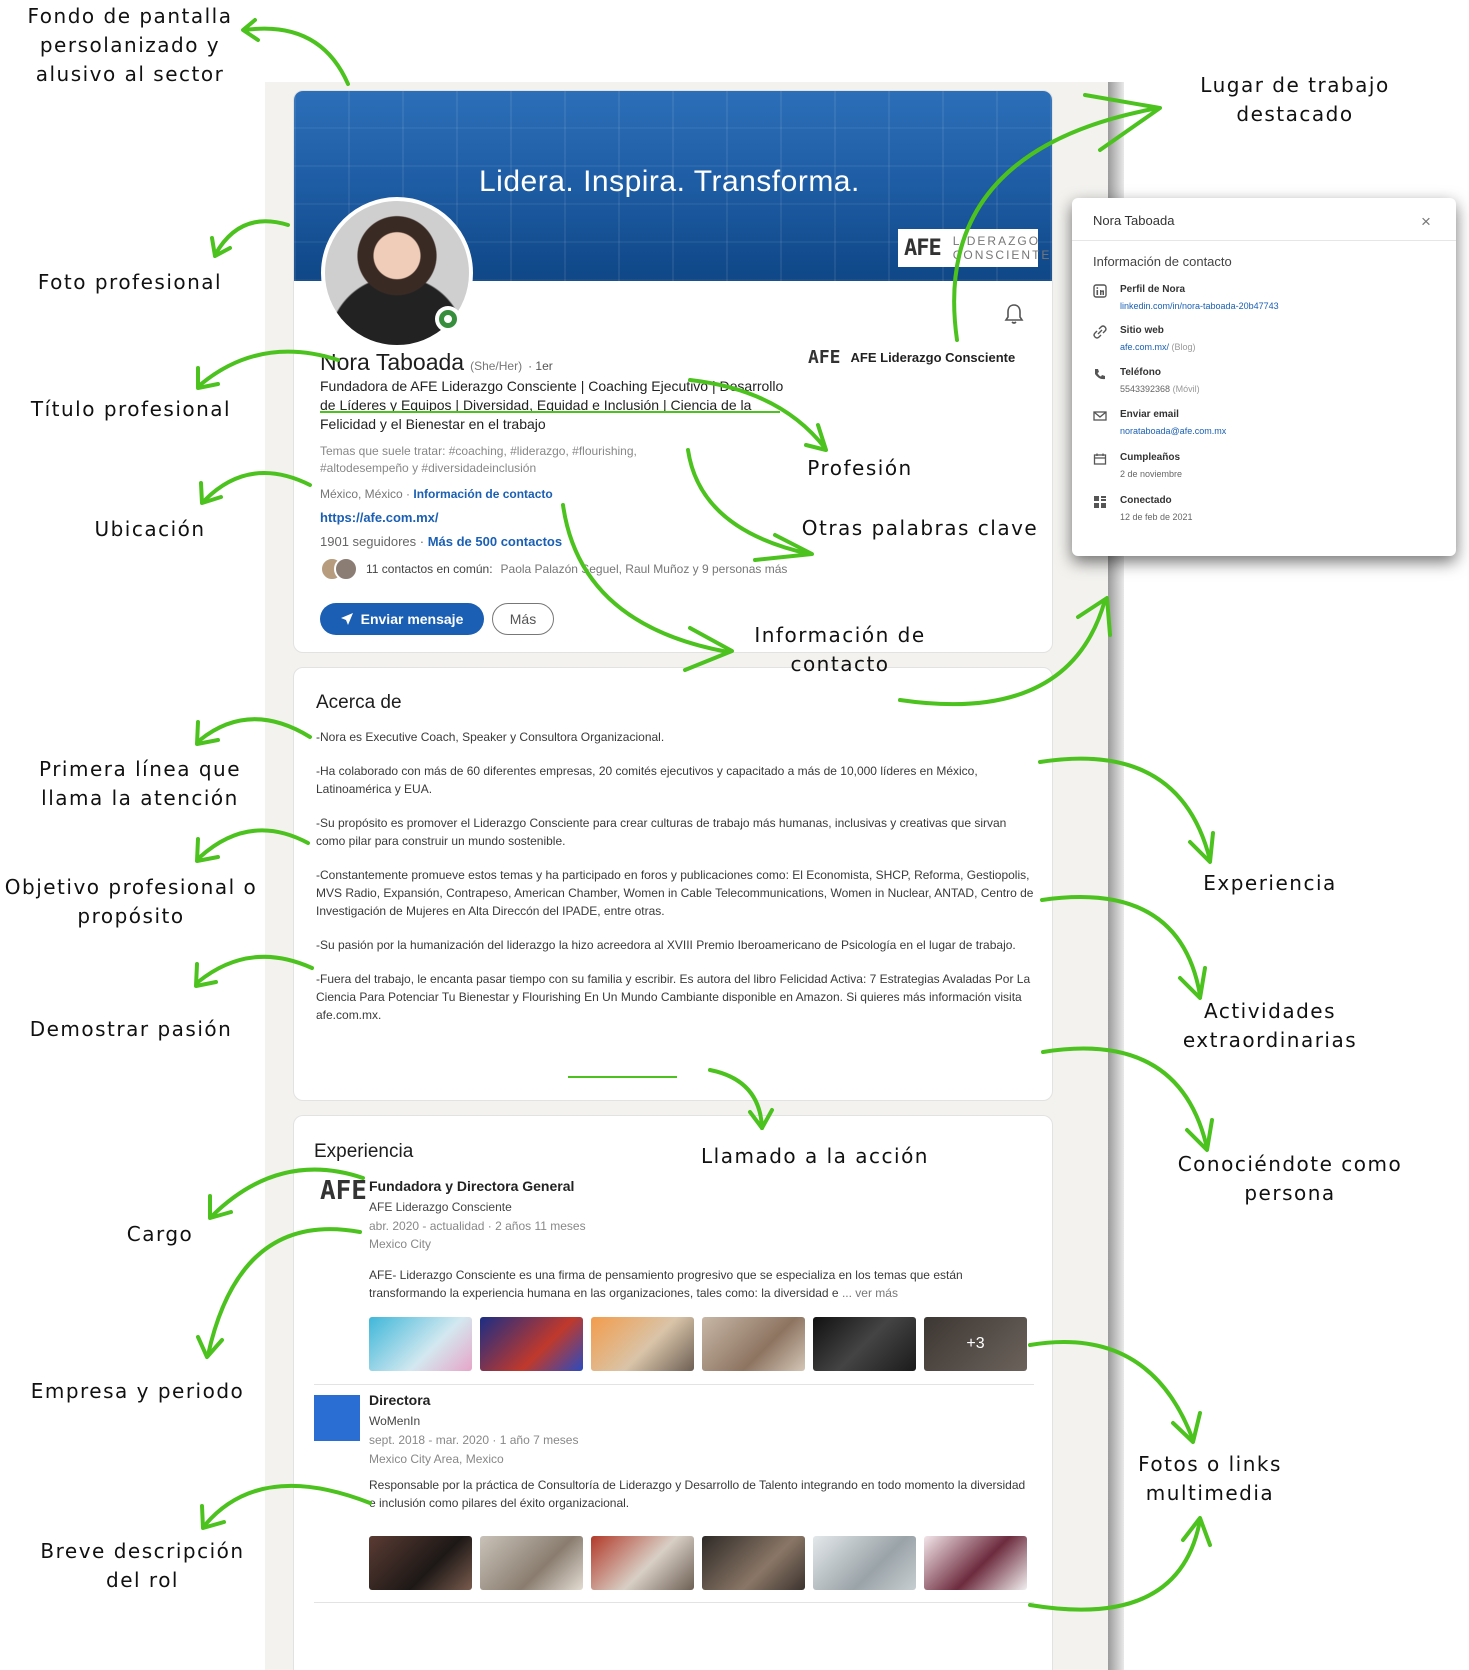 The image size is (1469, 1670). Describe the element at coordinates (870, 1293) in the screenshot. I see `see-more-link: ... ver más` at that location.